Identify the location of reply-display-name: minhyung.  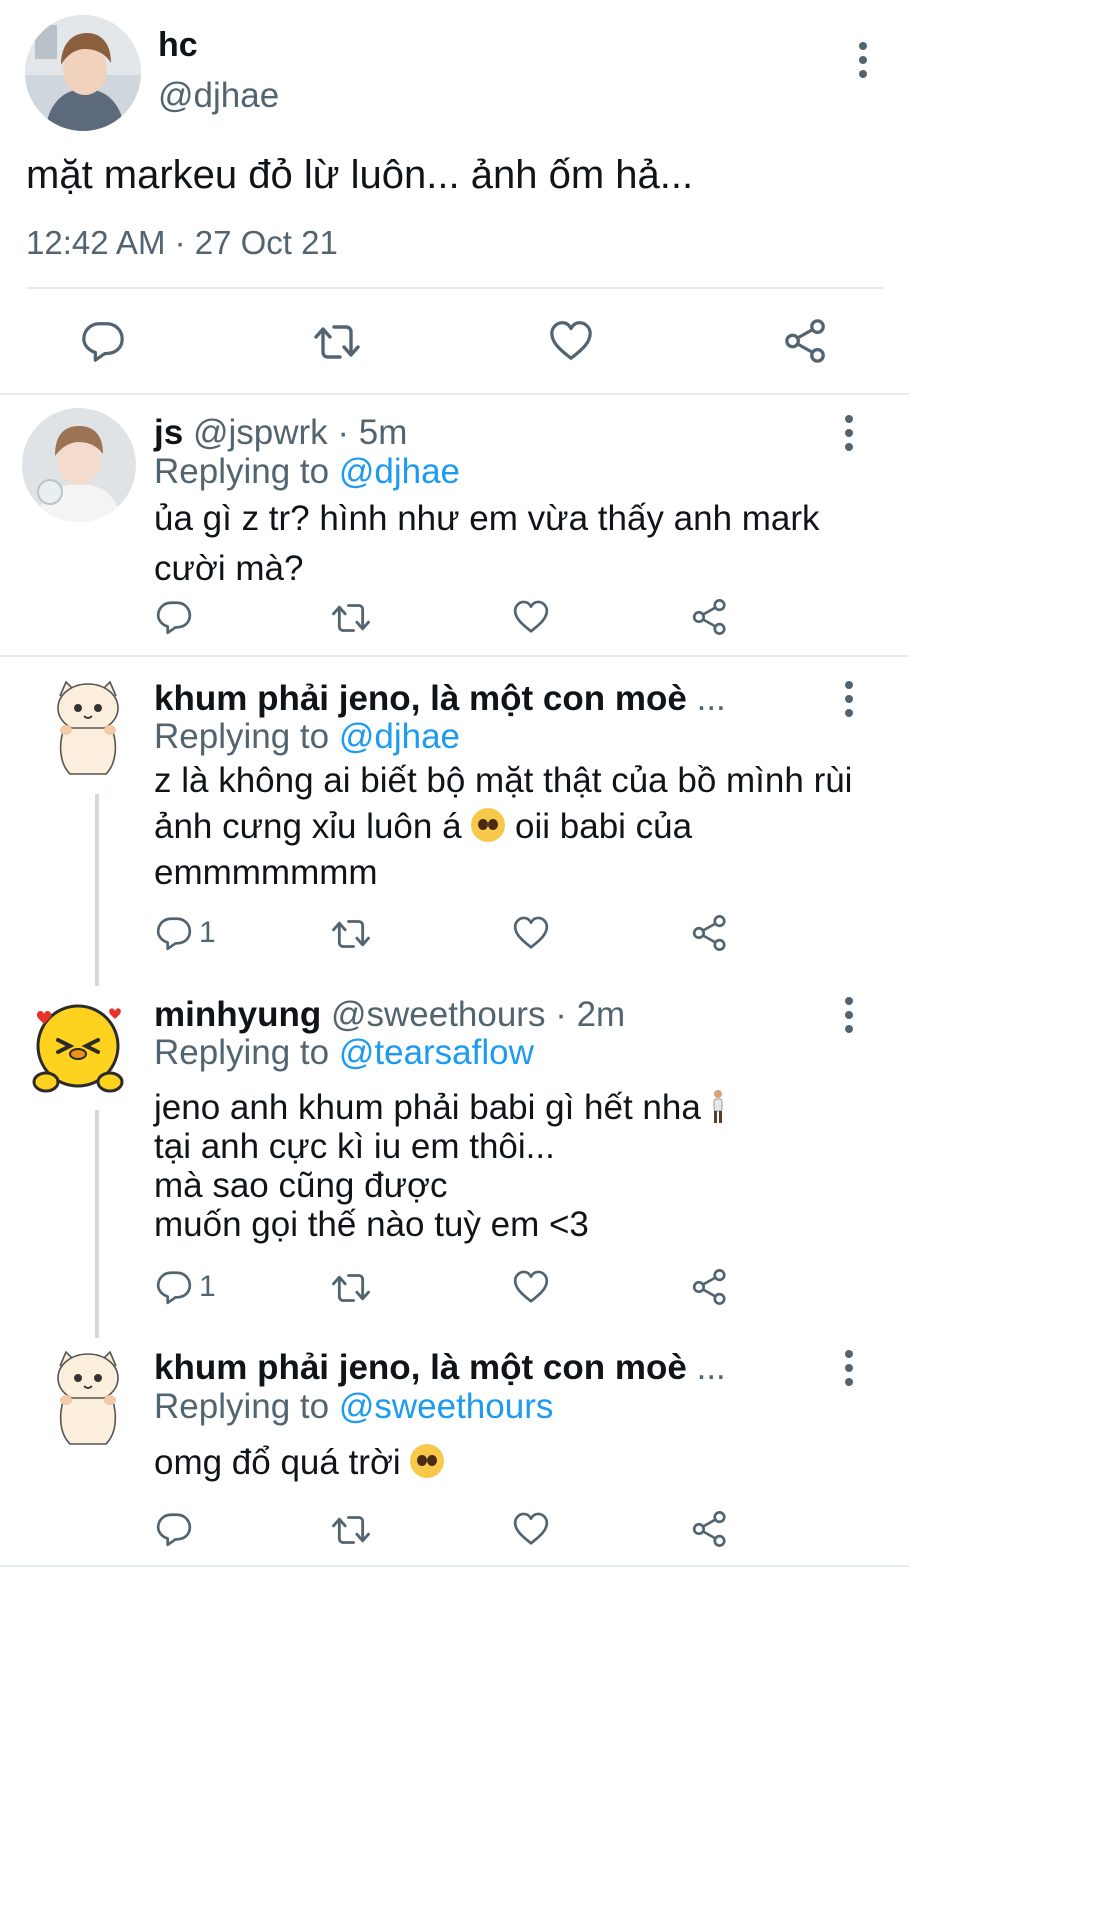
(237, 1014).